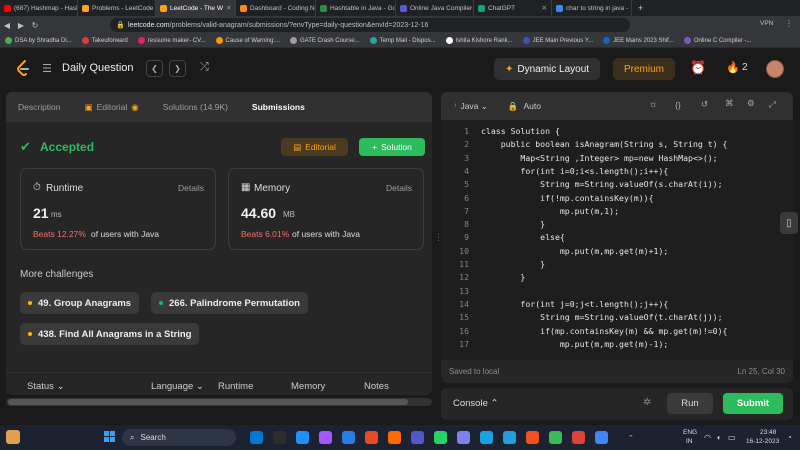 The height and width of the screenshot is (450, 800). What do you see at coordinates (520, 131) in the screenshot?
I see `code-line: class Solution {` at bounding box center [520, 131].